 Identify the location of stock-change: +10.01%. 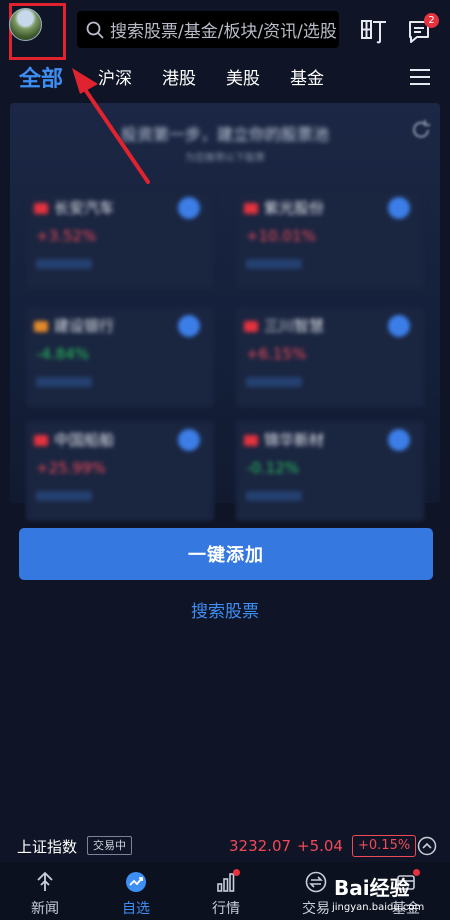
(281, 236).